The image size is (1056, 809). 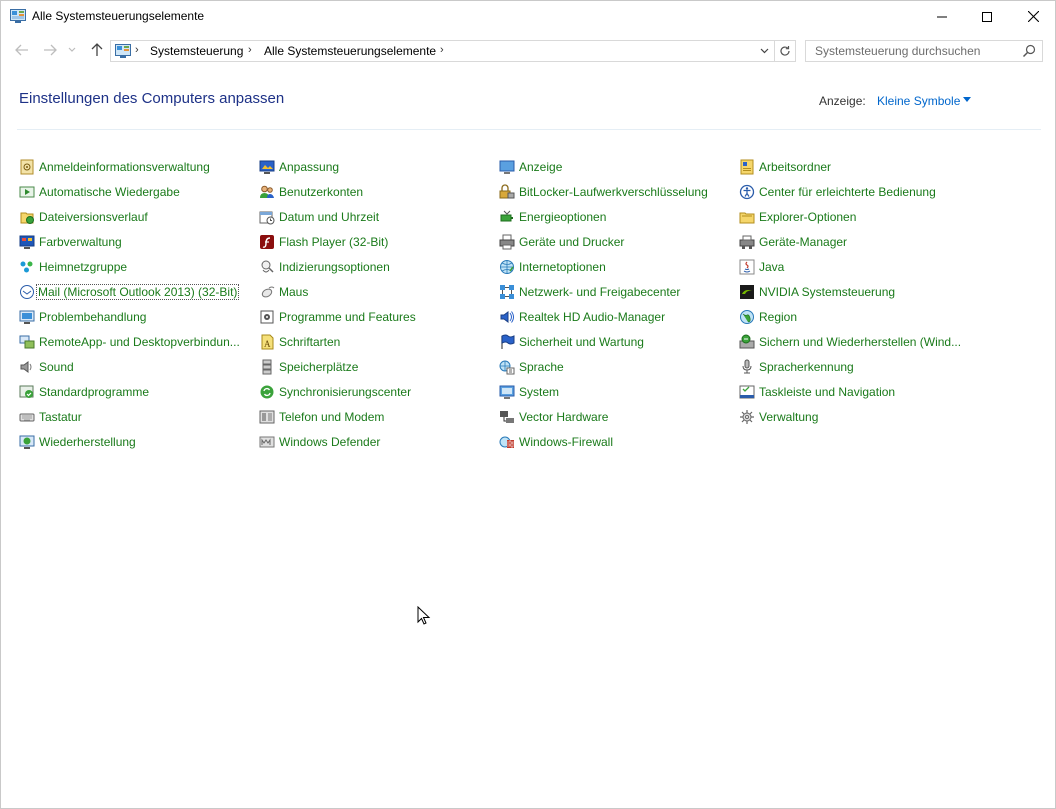 What do you see at coordinates (299, 167) in the screenshot?
I see `item-anpassung: Anpassung` at bounding box center [299, 167].